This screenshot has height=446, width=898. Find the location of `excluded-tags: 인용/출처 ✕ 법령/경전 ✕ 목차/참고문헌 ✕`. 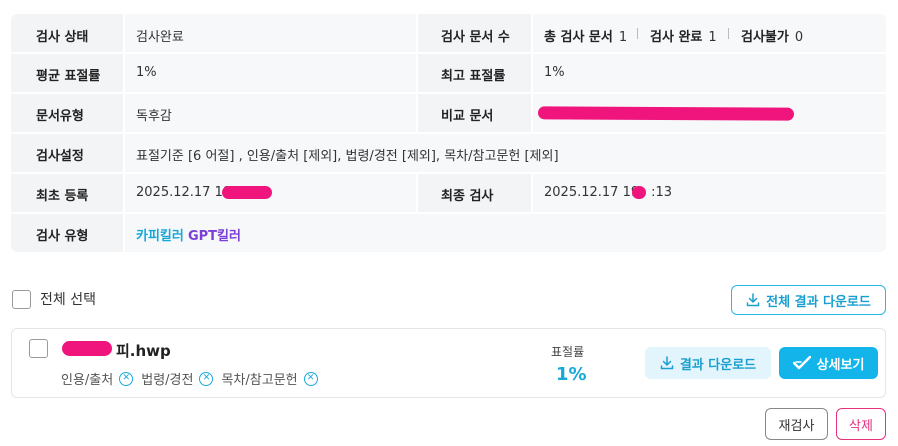

excluded-tags: 인용/출처 ✕ 법령/경전 ✕ 목차/참고문헌 ✕ is located at coordinates (189, 378).